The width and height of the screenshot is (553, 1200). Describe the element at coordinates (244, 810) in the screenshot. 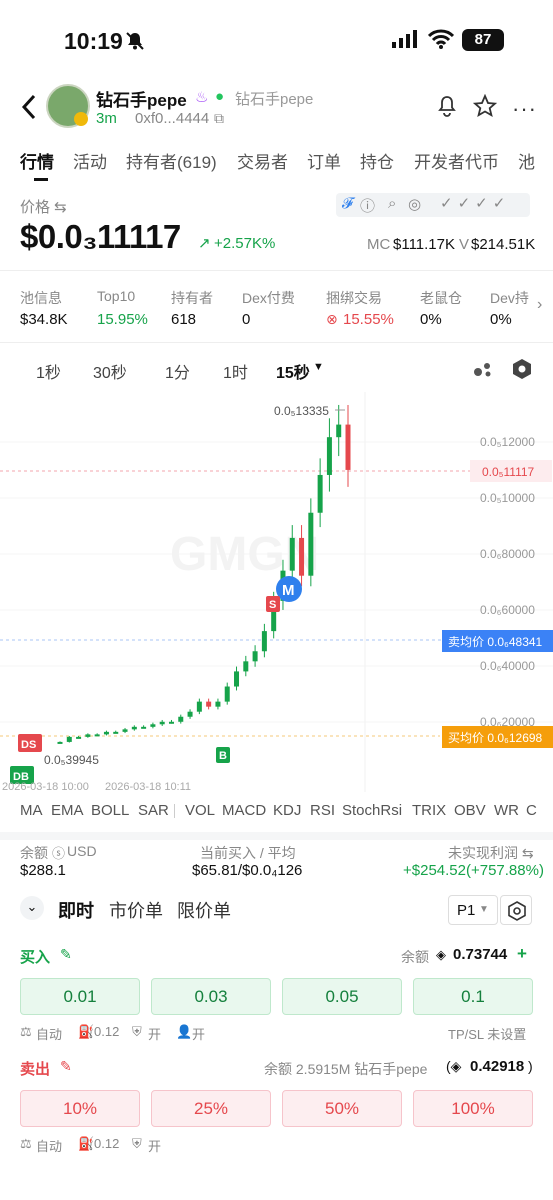

I see `ind-macd: MACD` at that location.